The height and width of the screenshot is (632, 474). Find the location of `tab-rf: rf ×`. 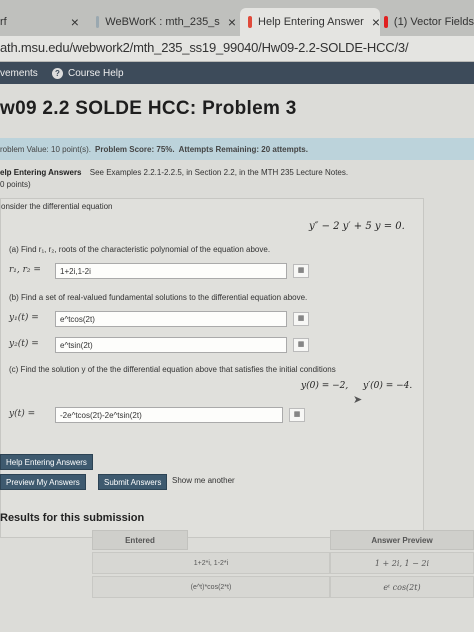

tab-rf: rf × is located at coordinates (46, 22).